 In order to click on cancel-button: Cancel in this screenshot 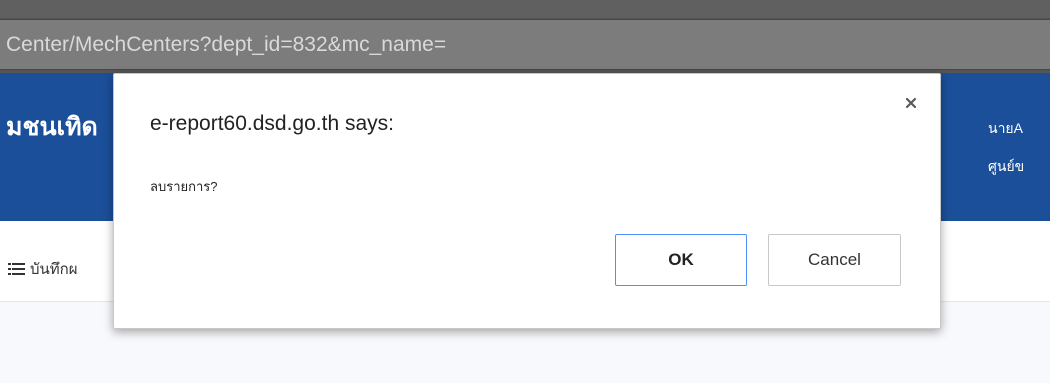, I will do `click(834, 260)`.